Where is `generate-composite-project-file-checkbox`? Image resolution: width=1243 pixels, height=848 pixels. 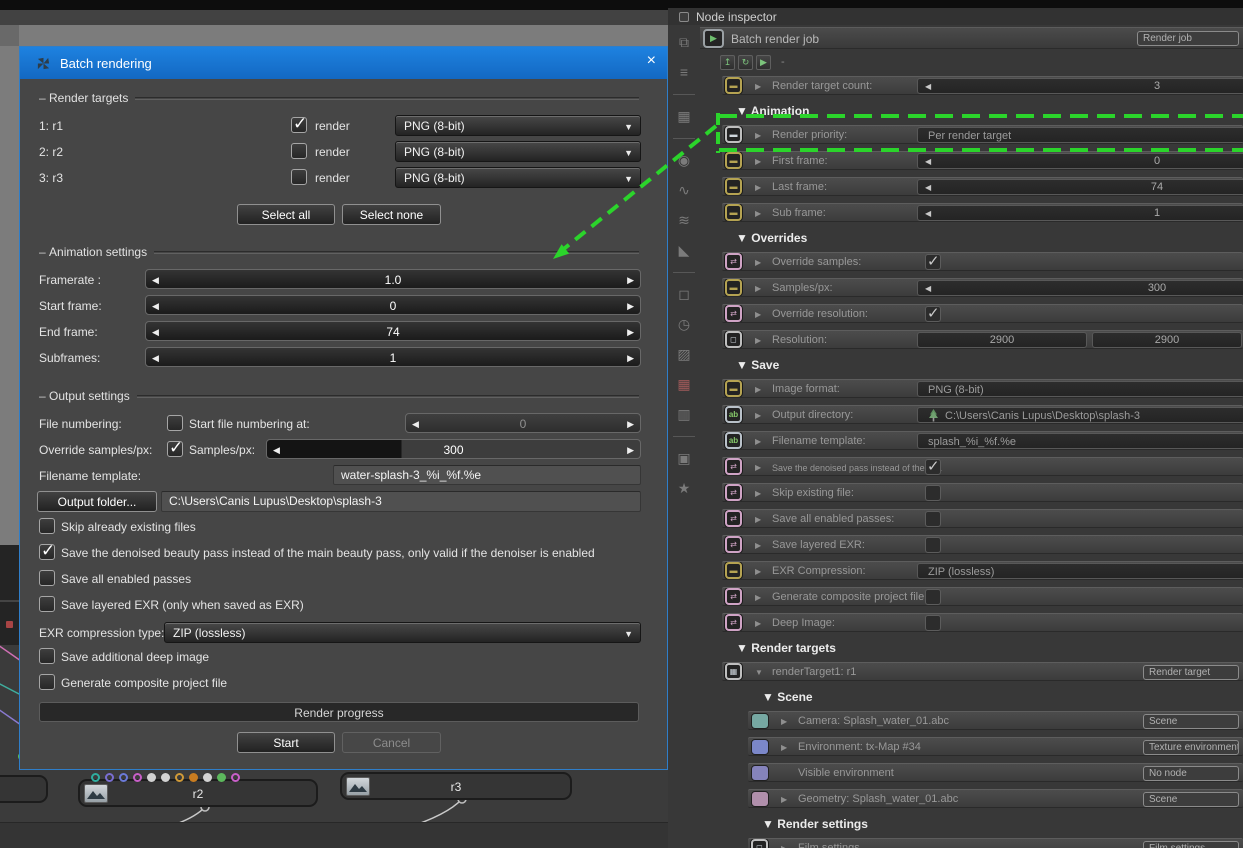 generate-composite-project-file-checkbox is located at coordinates (933, 597).